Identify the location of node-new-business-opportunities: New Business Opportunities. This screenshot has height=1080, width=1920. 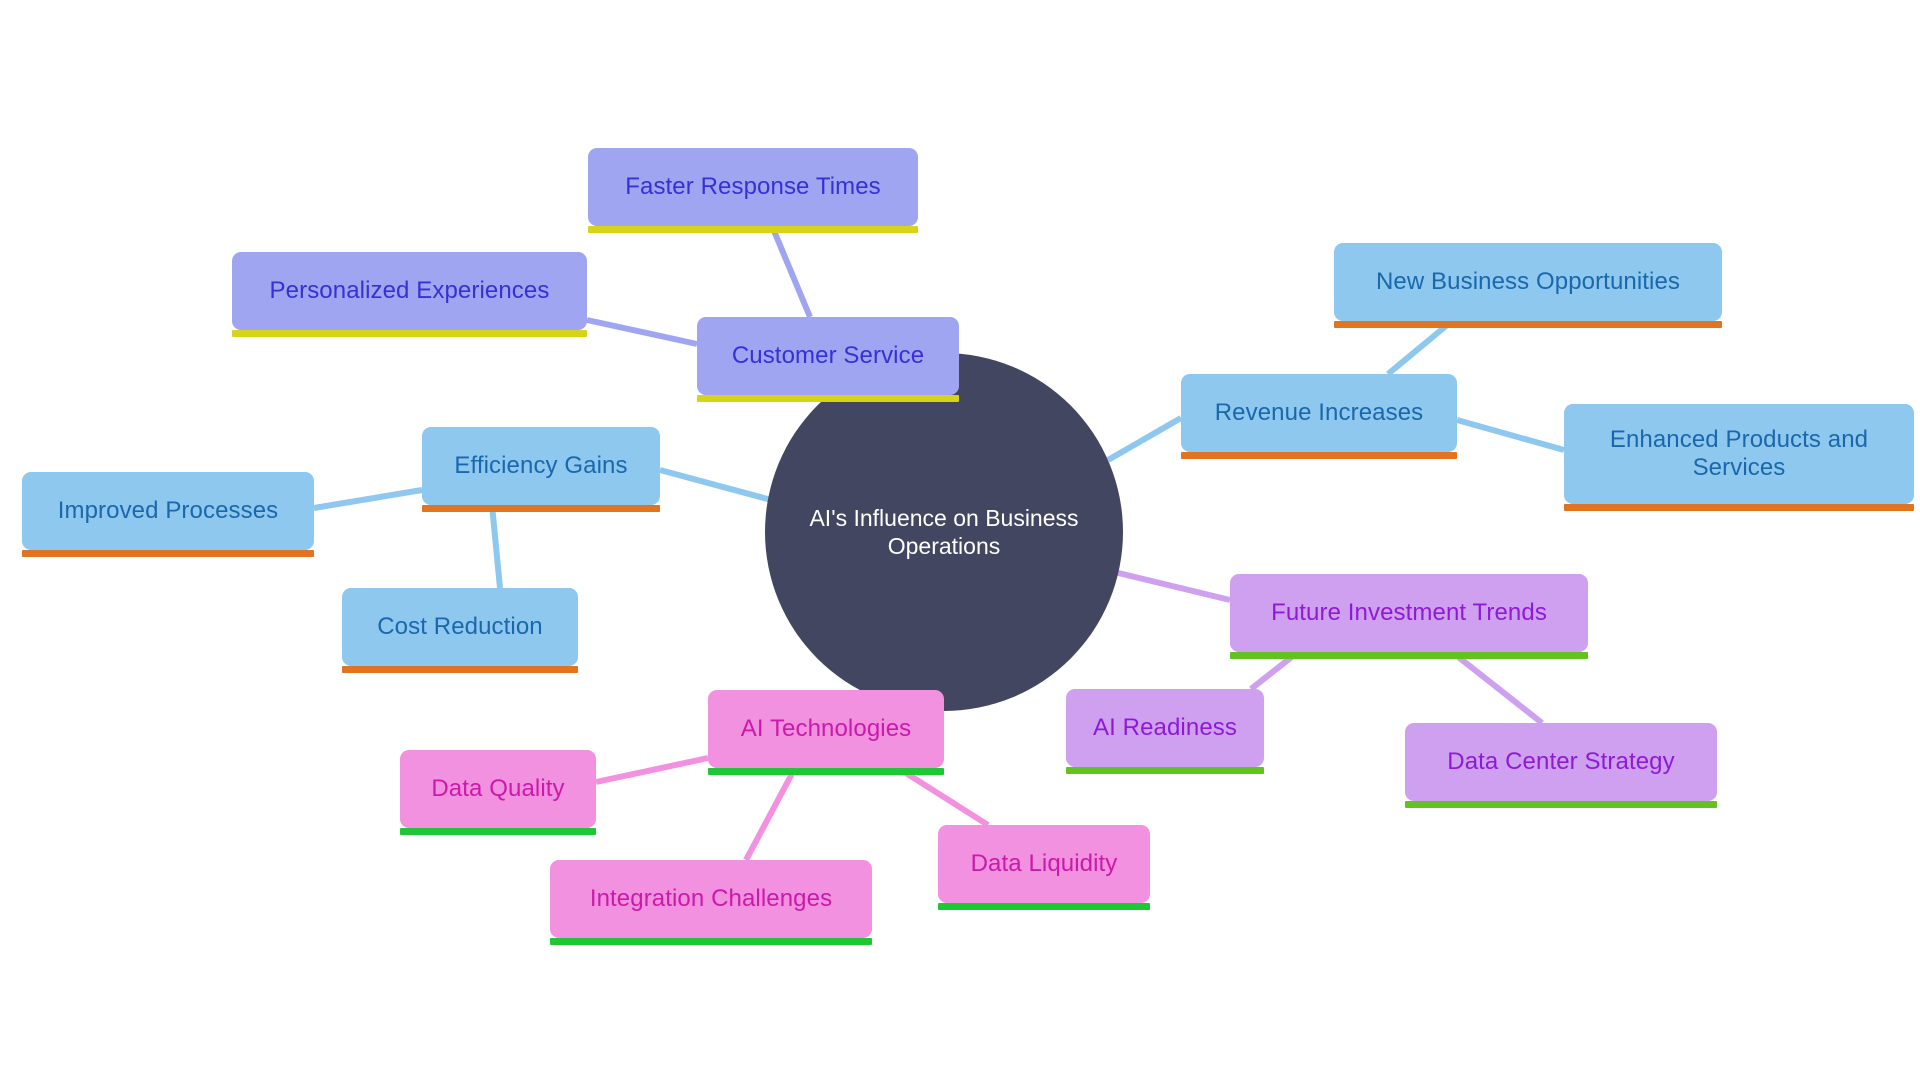
(1528, 285).